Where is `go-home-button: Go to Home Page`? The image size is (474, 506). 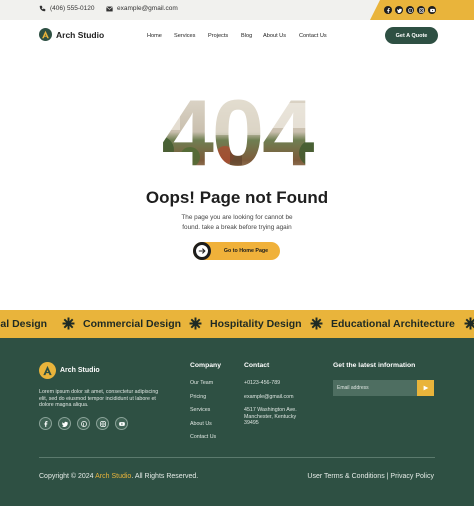
go-home-button: Go to Home Page is located at coordinates (236, 251).